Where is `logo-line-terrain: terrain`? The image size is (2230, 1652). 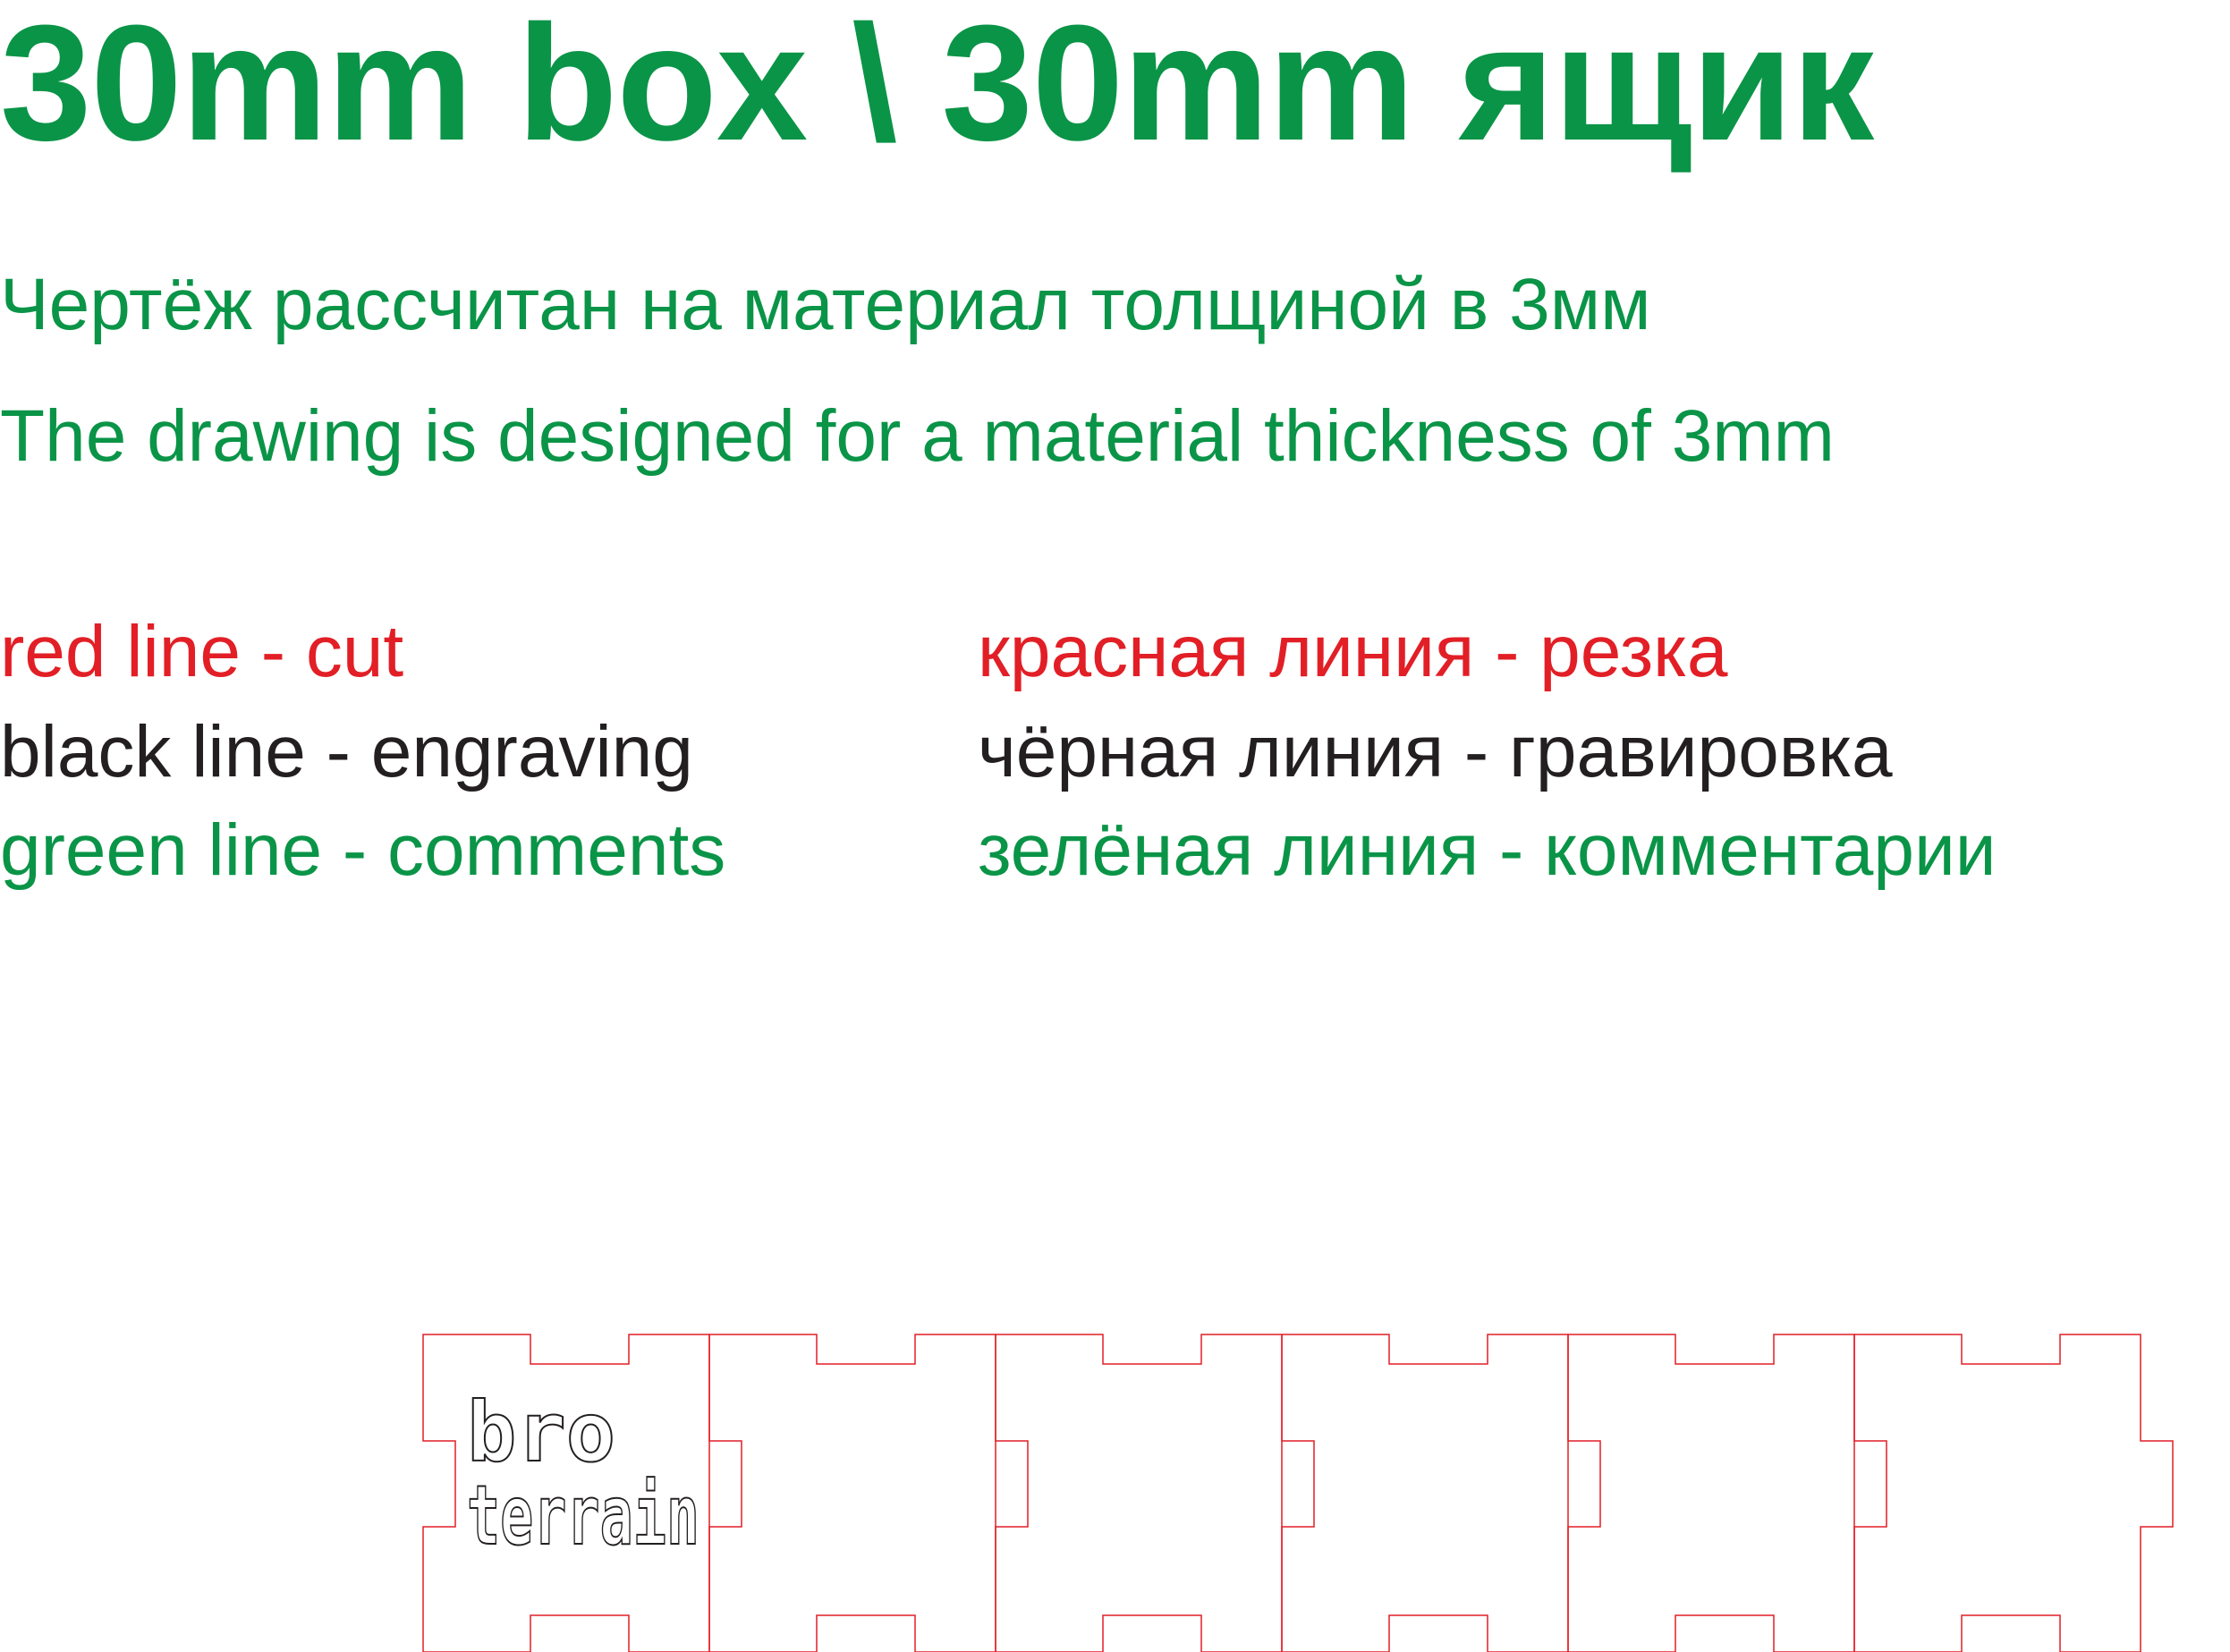
logo-line-terrain: terrain is located at coordinates (583, 1515).